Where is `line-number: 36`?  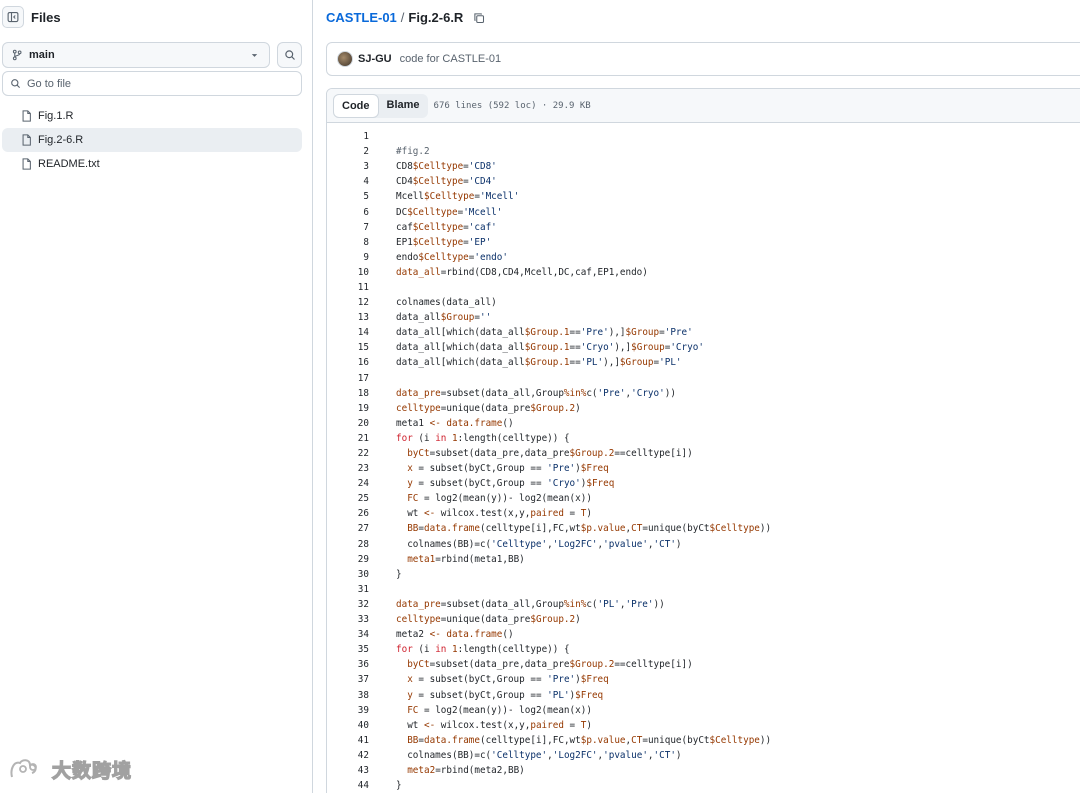 line-number: 36 is located at coordinates (348, 664).